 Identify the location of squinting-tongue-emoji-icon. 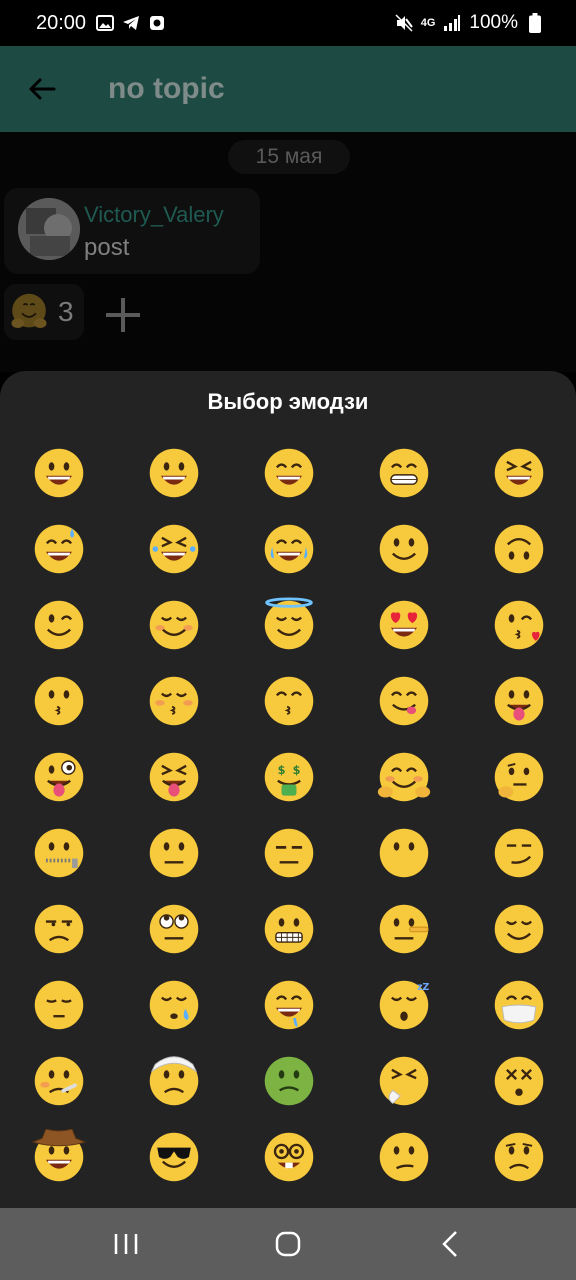
(174, 777).